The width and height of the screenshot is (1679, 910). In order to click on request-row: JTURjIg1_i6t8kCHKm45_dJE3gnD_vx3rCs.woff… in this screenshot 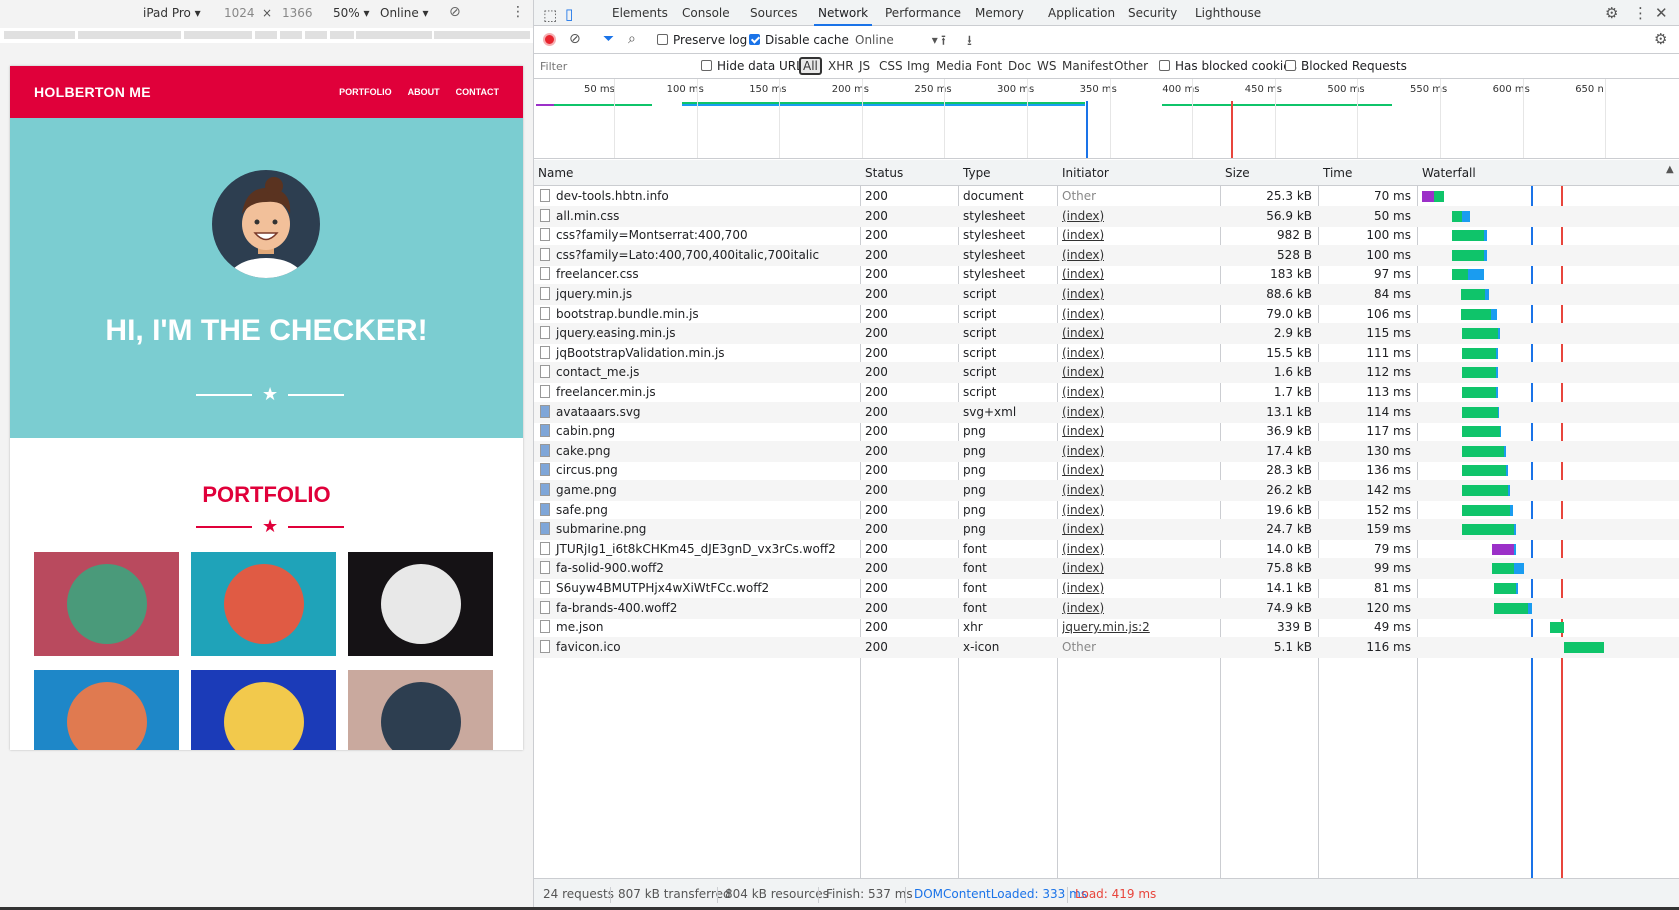, I will do `click(1106, 549)`.